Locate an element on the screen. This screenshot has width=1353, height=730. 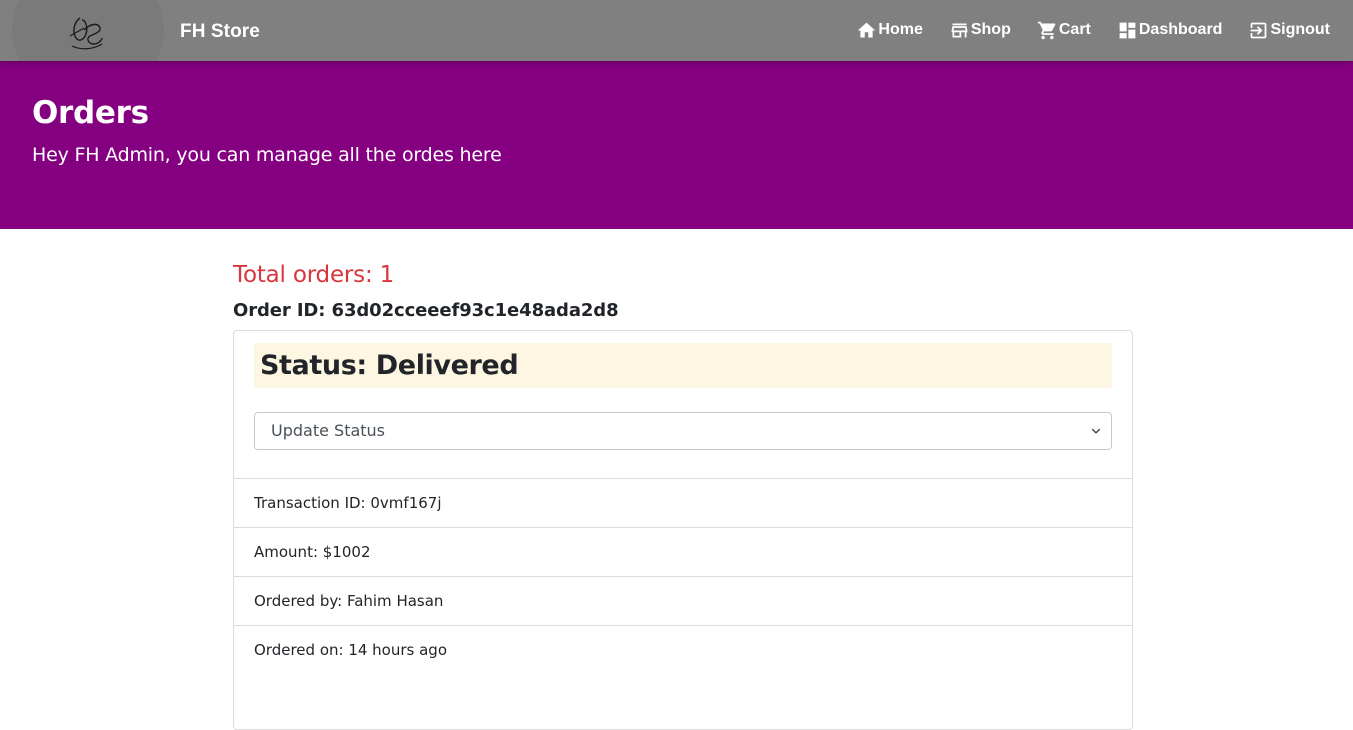
nav-shop: Shop is located at coordinates (980, 30).